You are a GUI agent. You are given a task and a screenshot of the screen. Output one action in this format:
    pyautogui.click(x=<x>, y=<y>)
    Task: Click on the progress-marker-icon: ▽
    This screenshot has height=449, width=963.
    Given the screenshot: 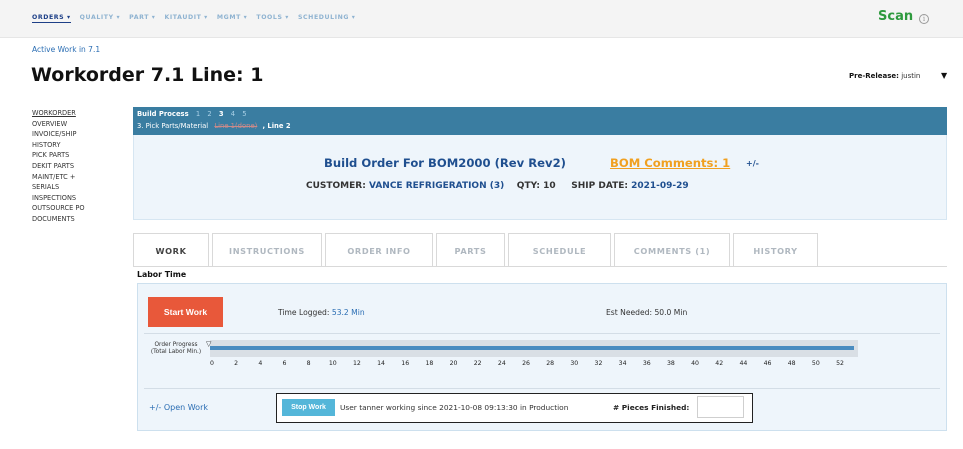 What is the action you would take?
    pyautogui.click(x=209, y=344)
    